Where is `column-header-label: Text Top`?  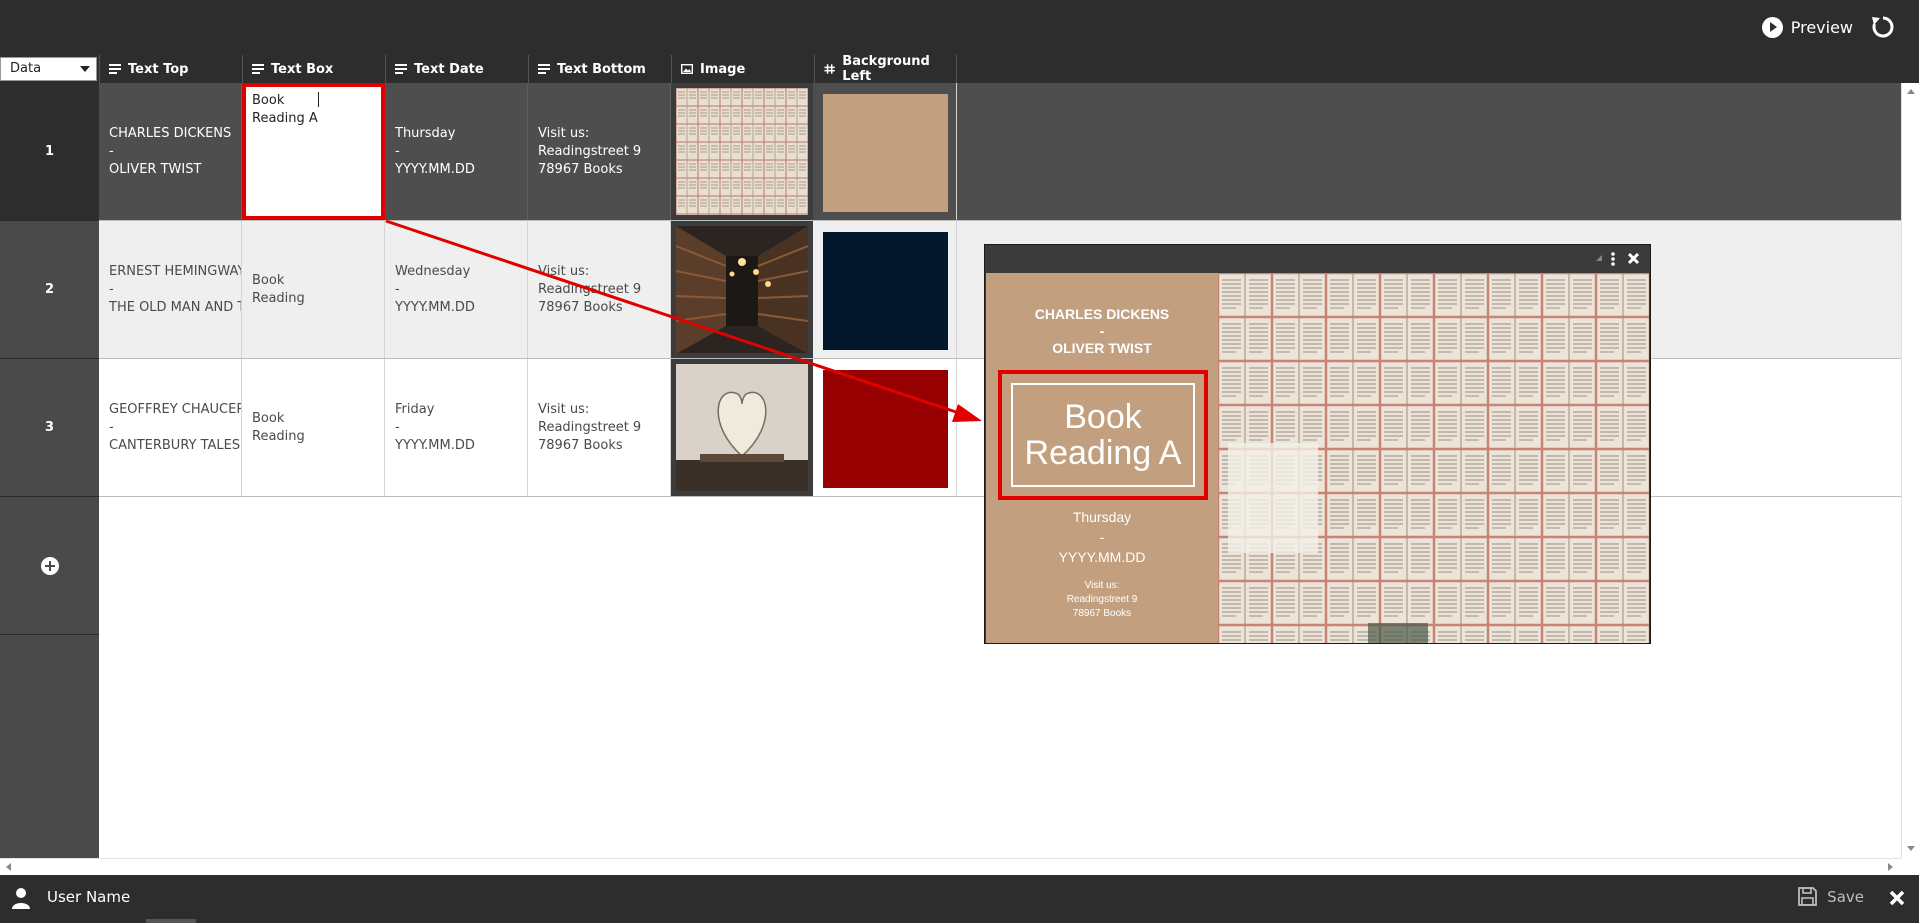 column-header-label: Text Top is located at coordinates (158, 69).